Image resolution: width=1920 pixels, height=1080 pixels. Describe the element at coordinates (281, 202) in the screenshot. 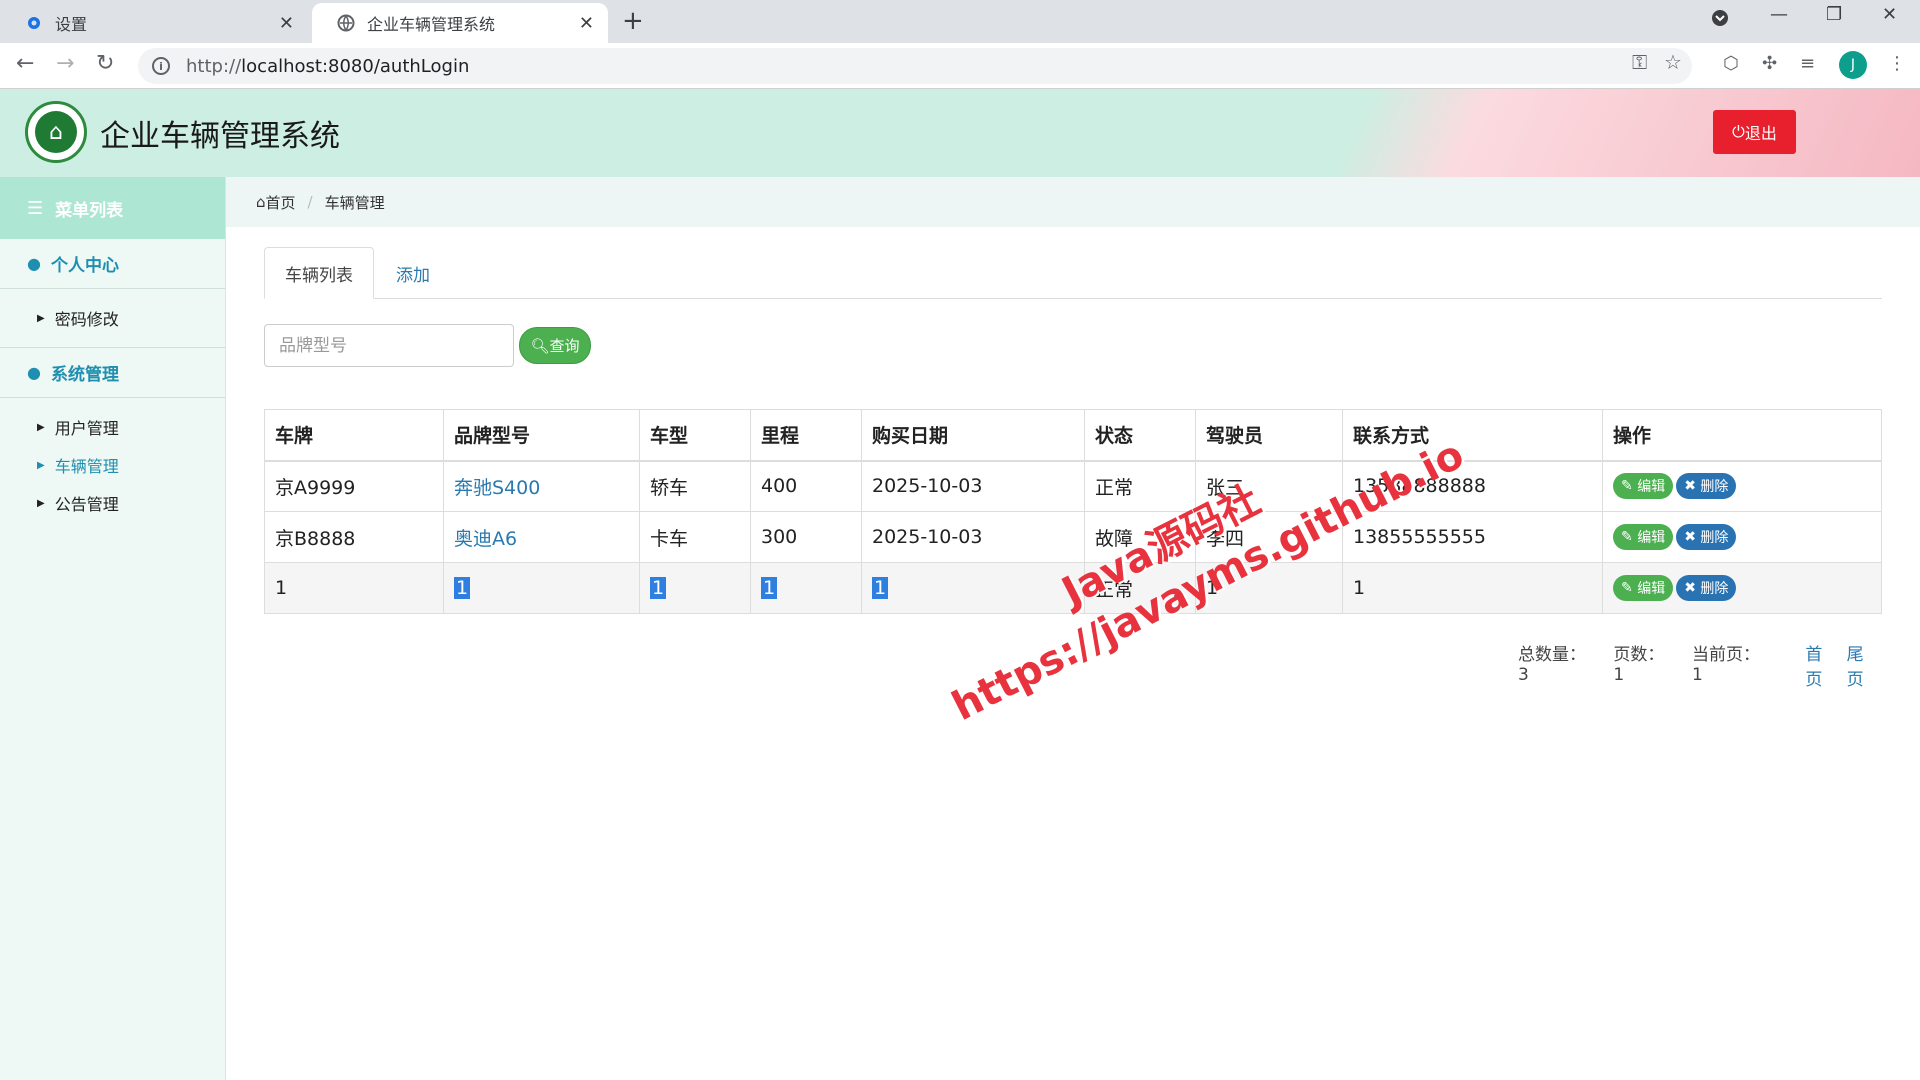

I see `breadcrumb-home: 首页` at that location.